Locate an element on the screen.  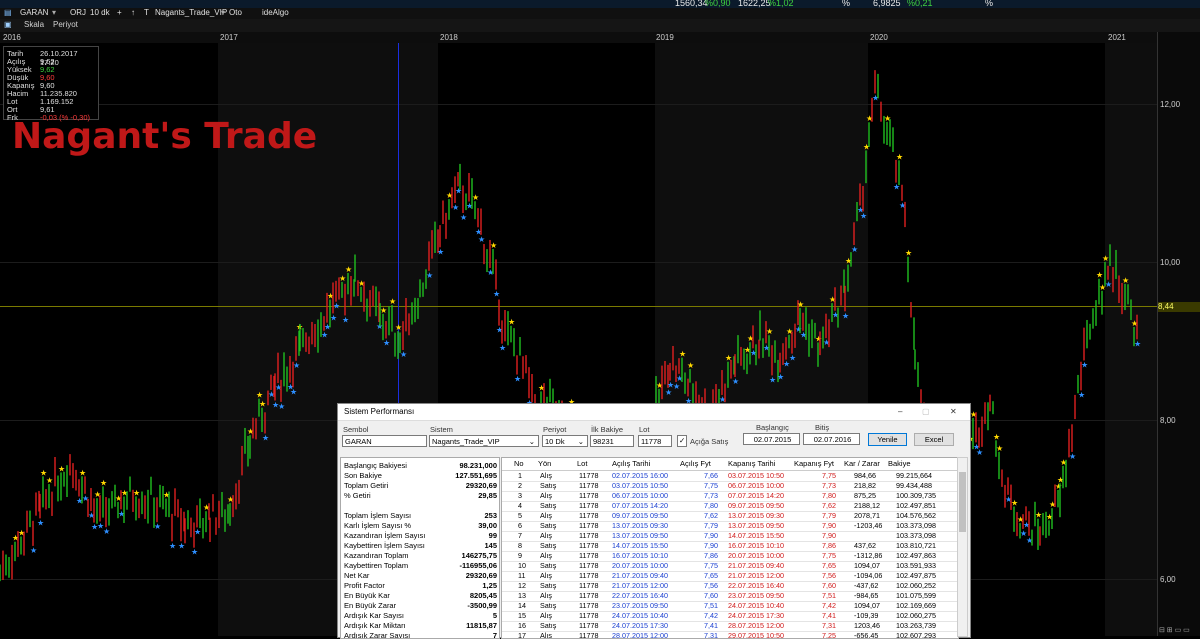
table-cell: 7,51 is located at coordinates (711, 605).